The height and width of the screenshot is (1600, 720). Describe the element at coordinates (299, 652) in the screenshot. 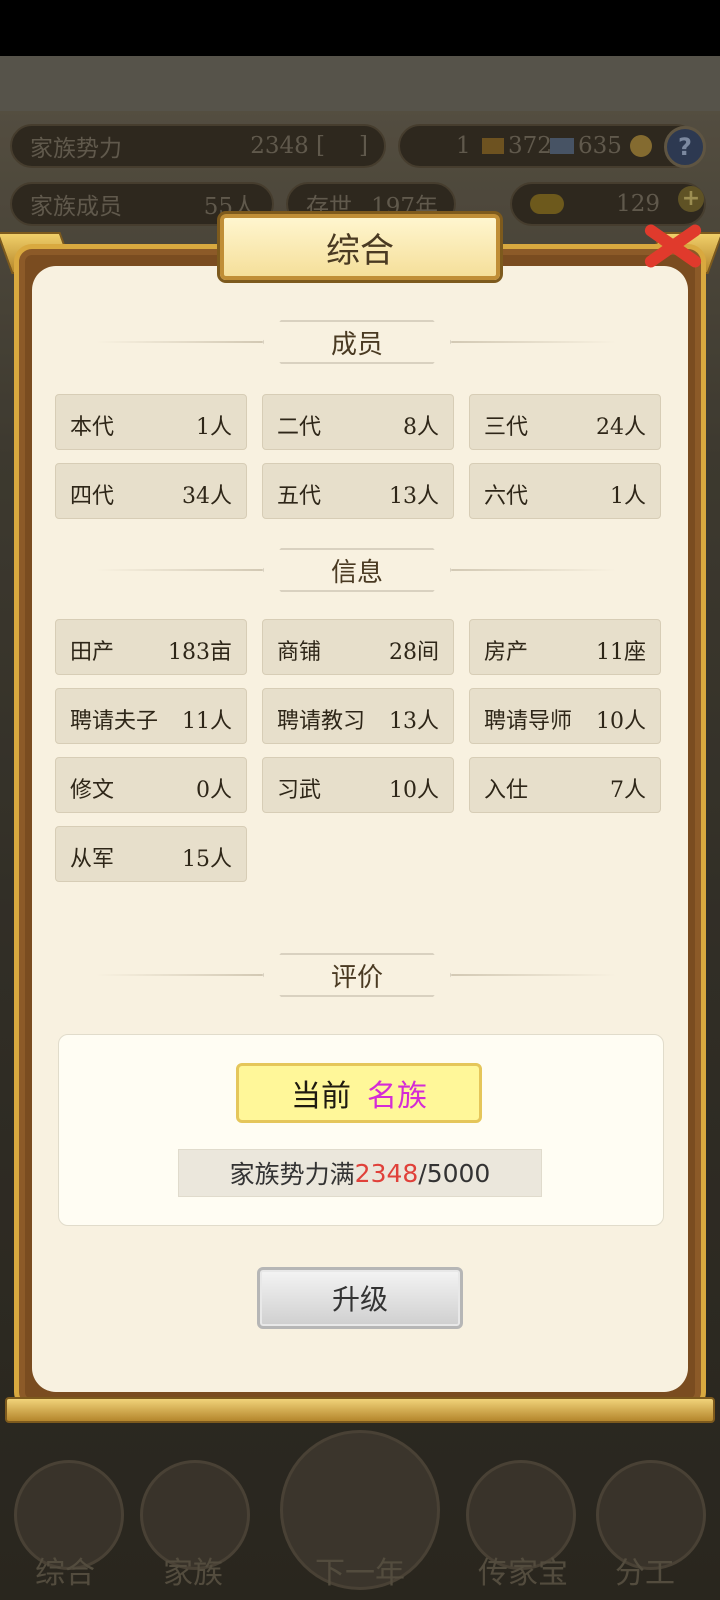

I see `cell-key: 商铺` at that location.